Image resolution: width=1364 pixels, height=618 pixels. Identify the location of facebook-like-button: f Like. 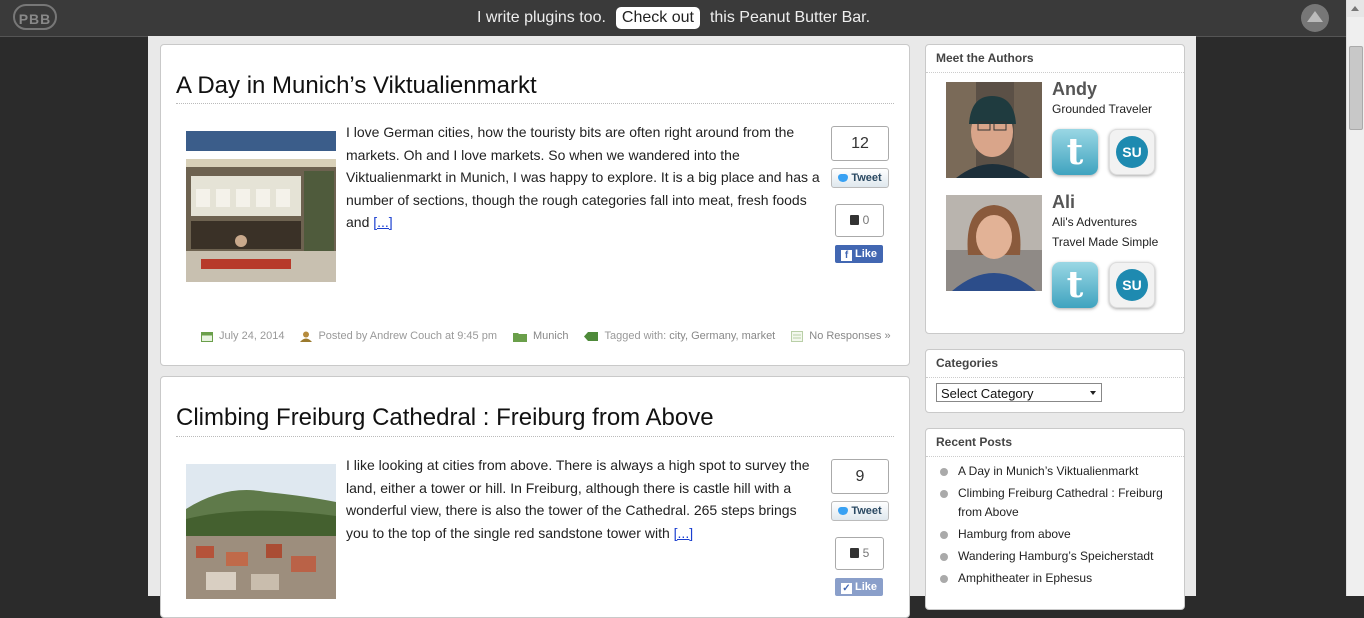
(859, 254).